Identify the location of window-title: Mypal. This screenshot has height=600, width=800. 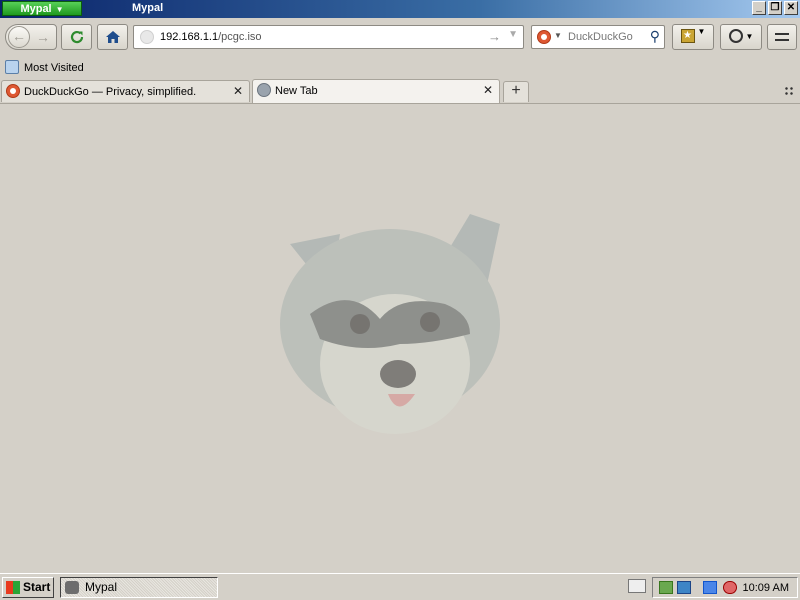
(148, 8).